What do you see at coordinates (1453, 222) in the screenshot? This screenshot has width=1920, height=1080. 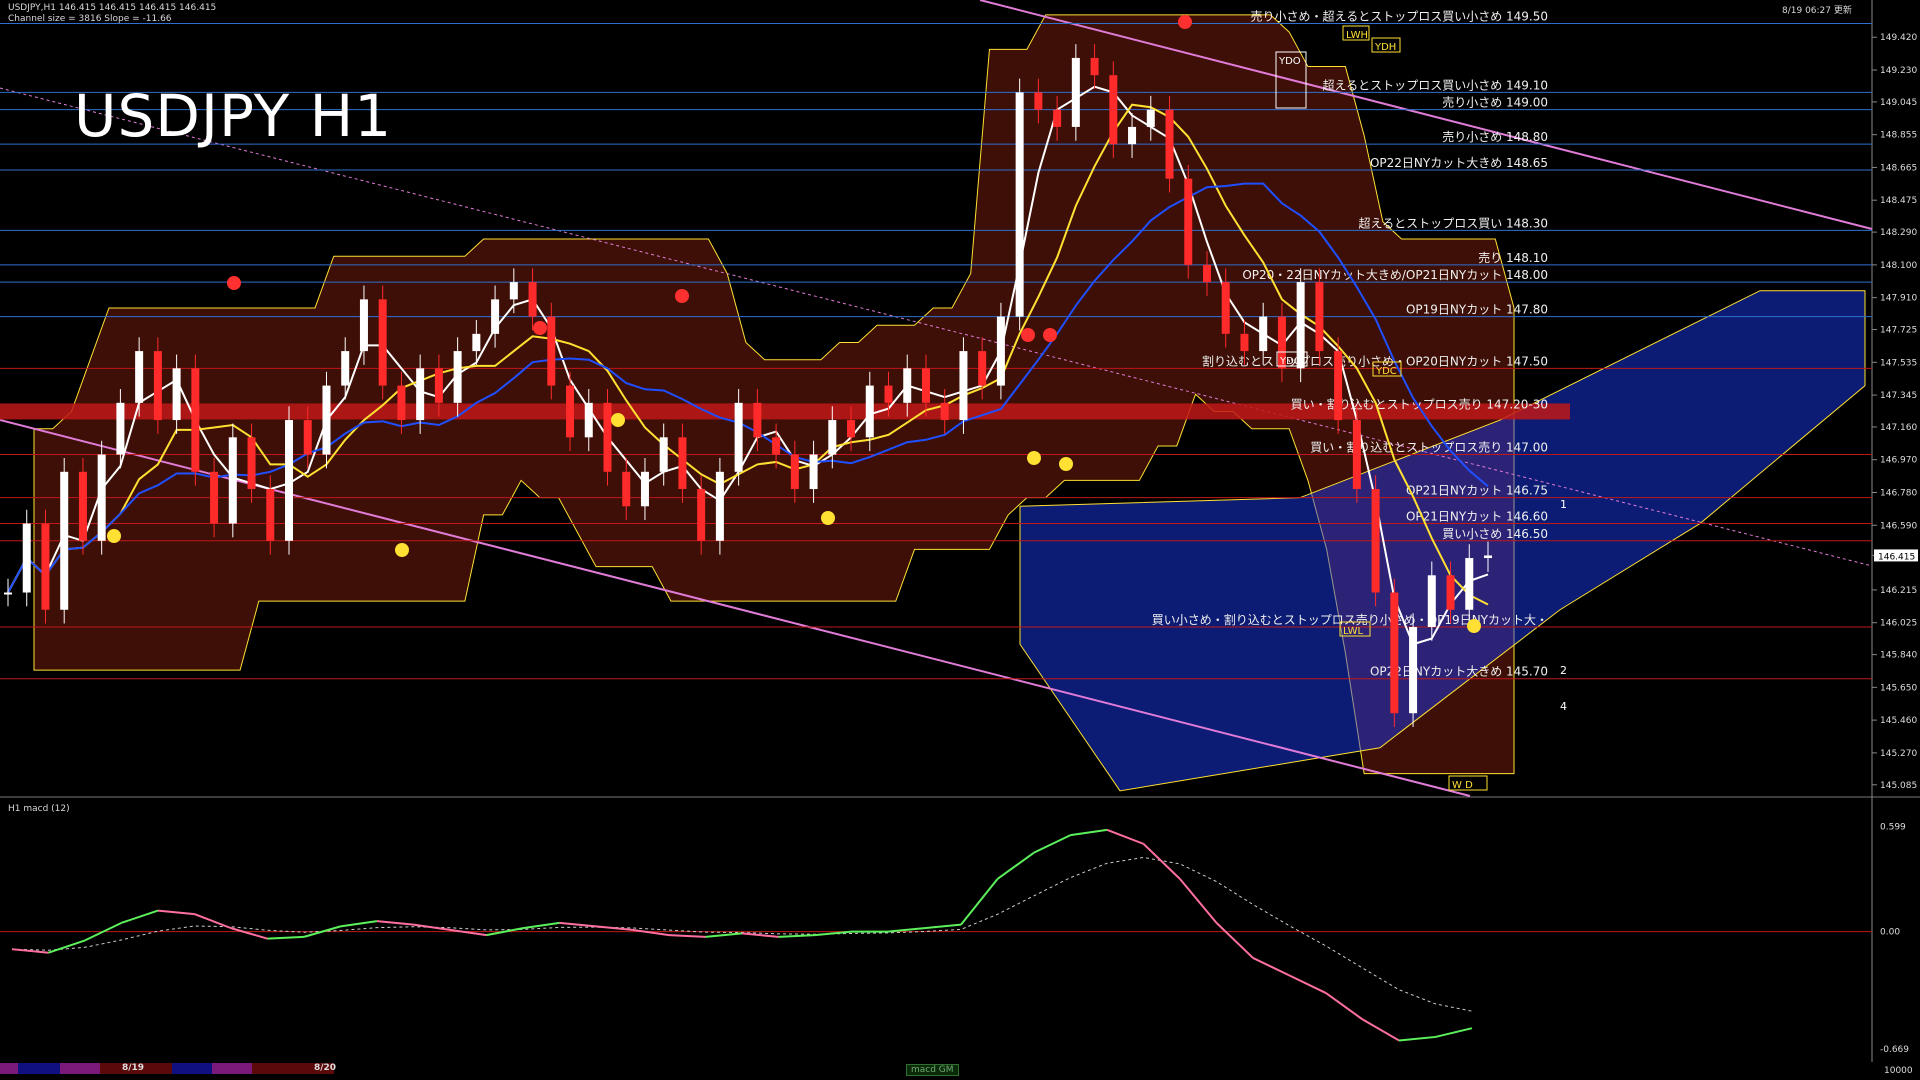 I see `level-label: 超えるとストップロス買い 148.30` at bounding box center [1453, 222].